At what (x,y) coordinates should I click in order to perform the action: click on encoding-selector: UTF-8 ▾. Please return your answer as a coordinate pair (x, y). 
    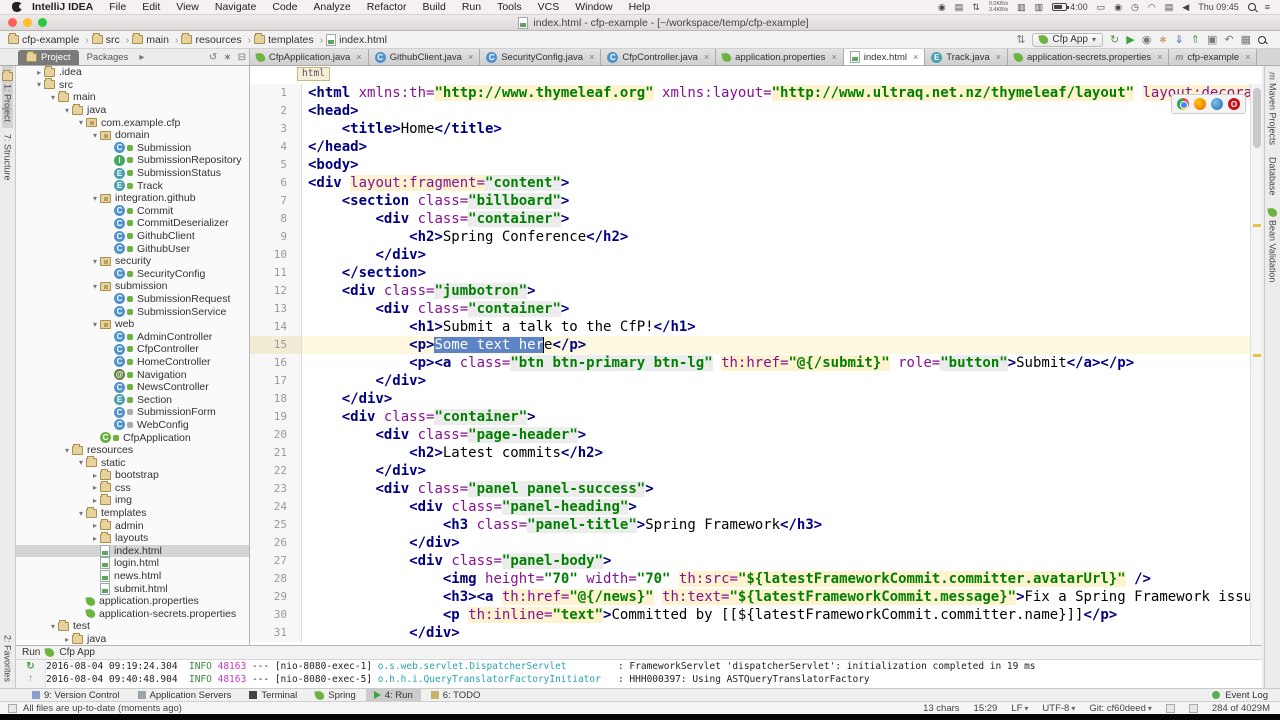
    Looking at the image, I should click on (1058, 708).